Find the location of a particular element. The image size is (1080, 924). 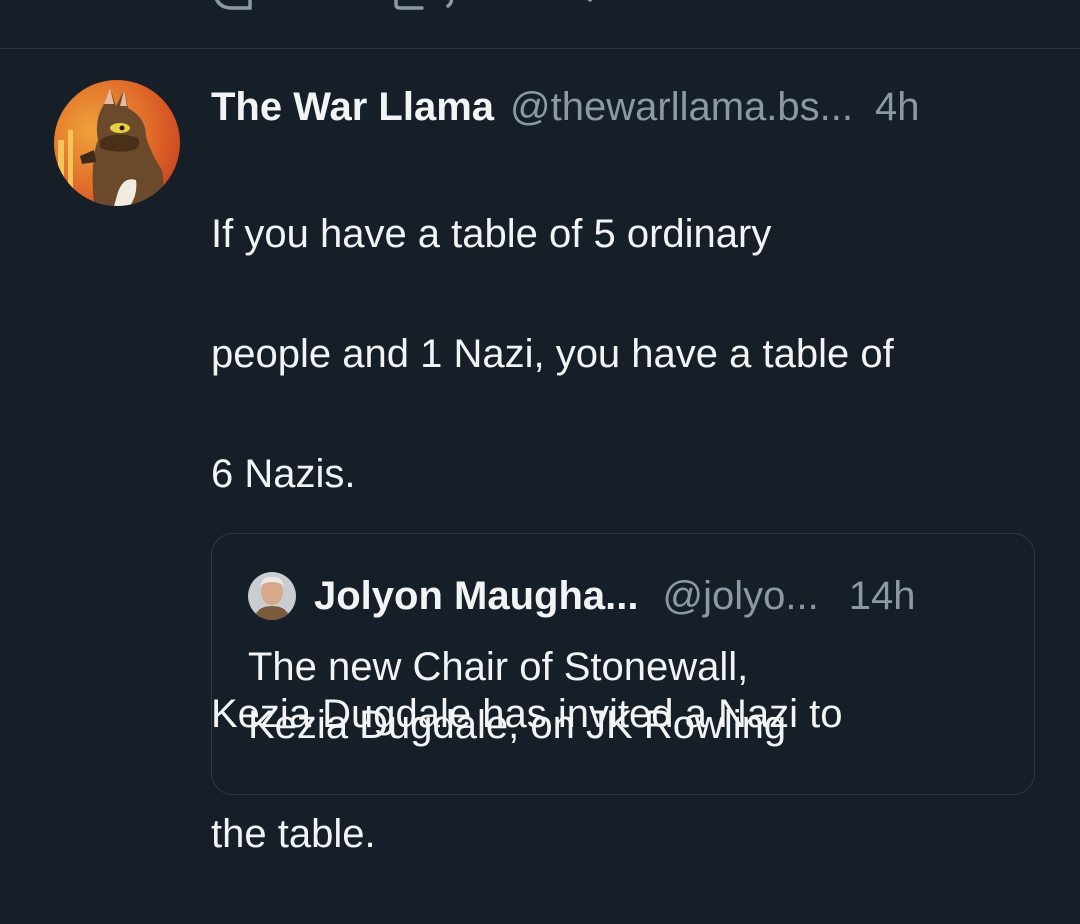

previous-post-action-bar is located at coordinates (540, 24).